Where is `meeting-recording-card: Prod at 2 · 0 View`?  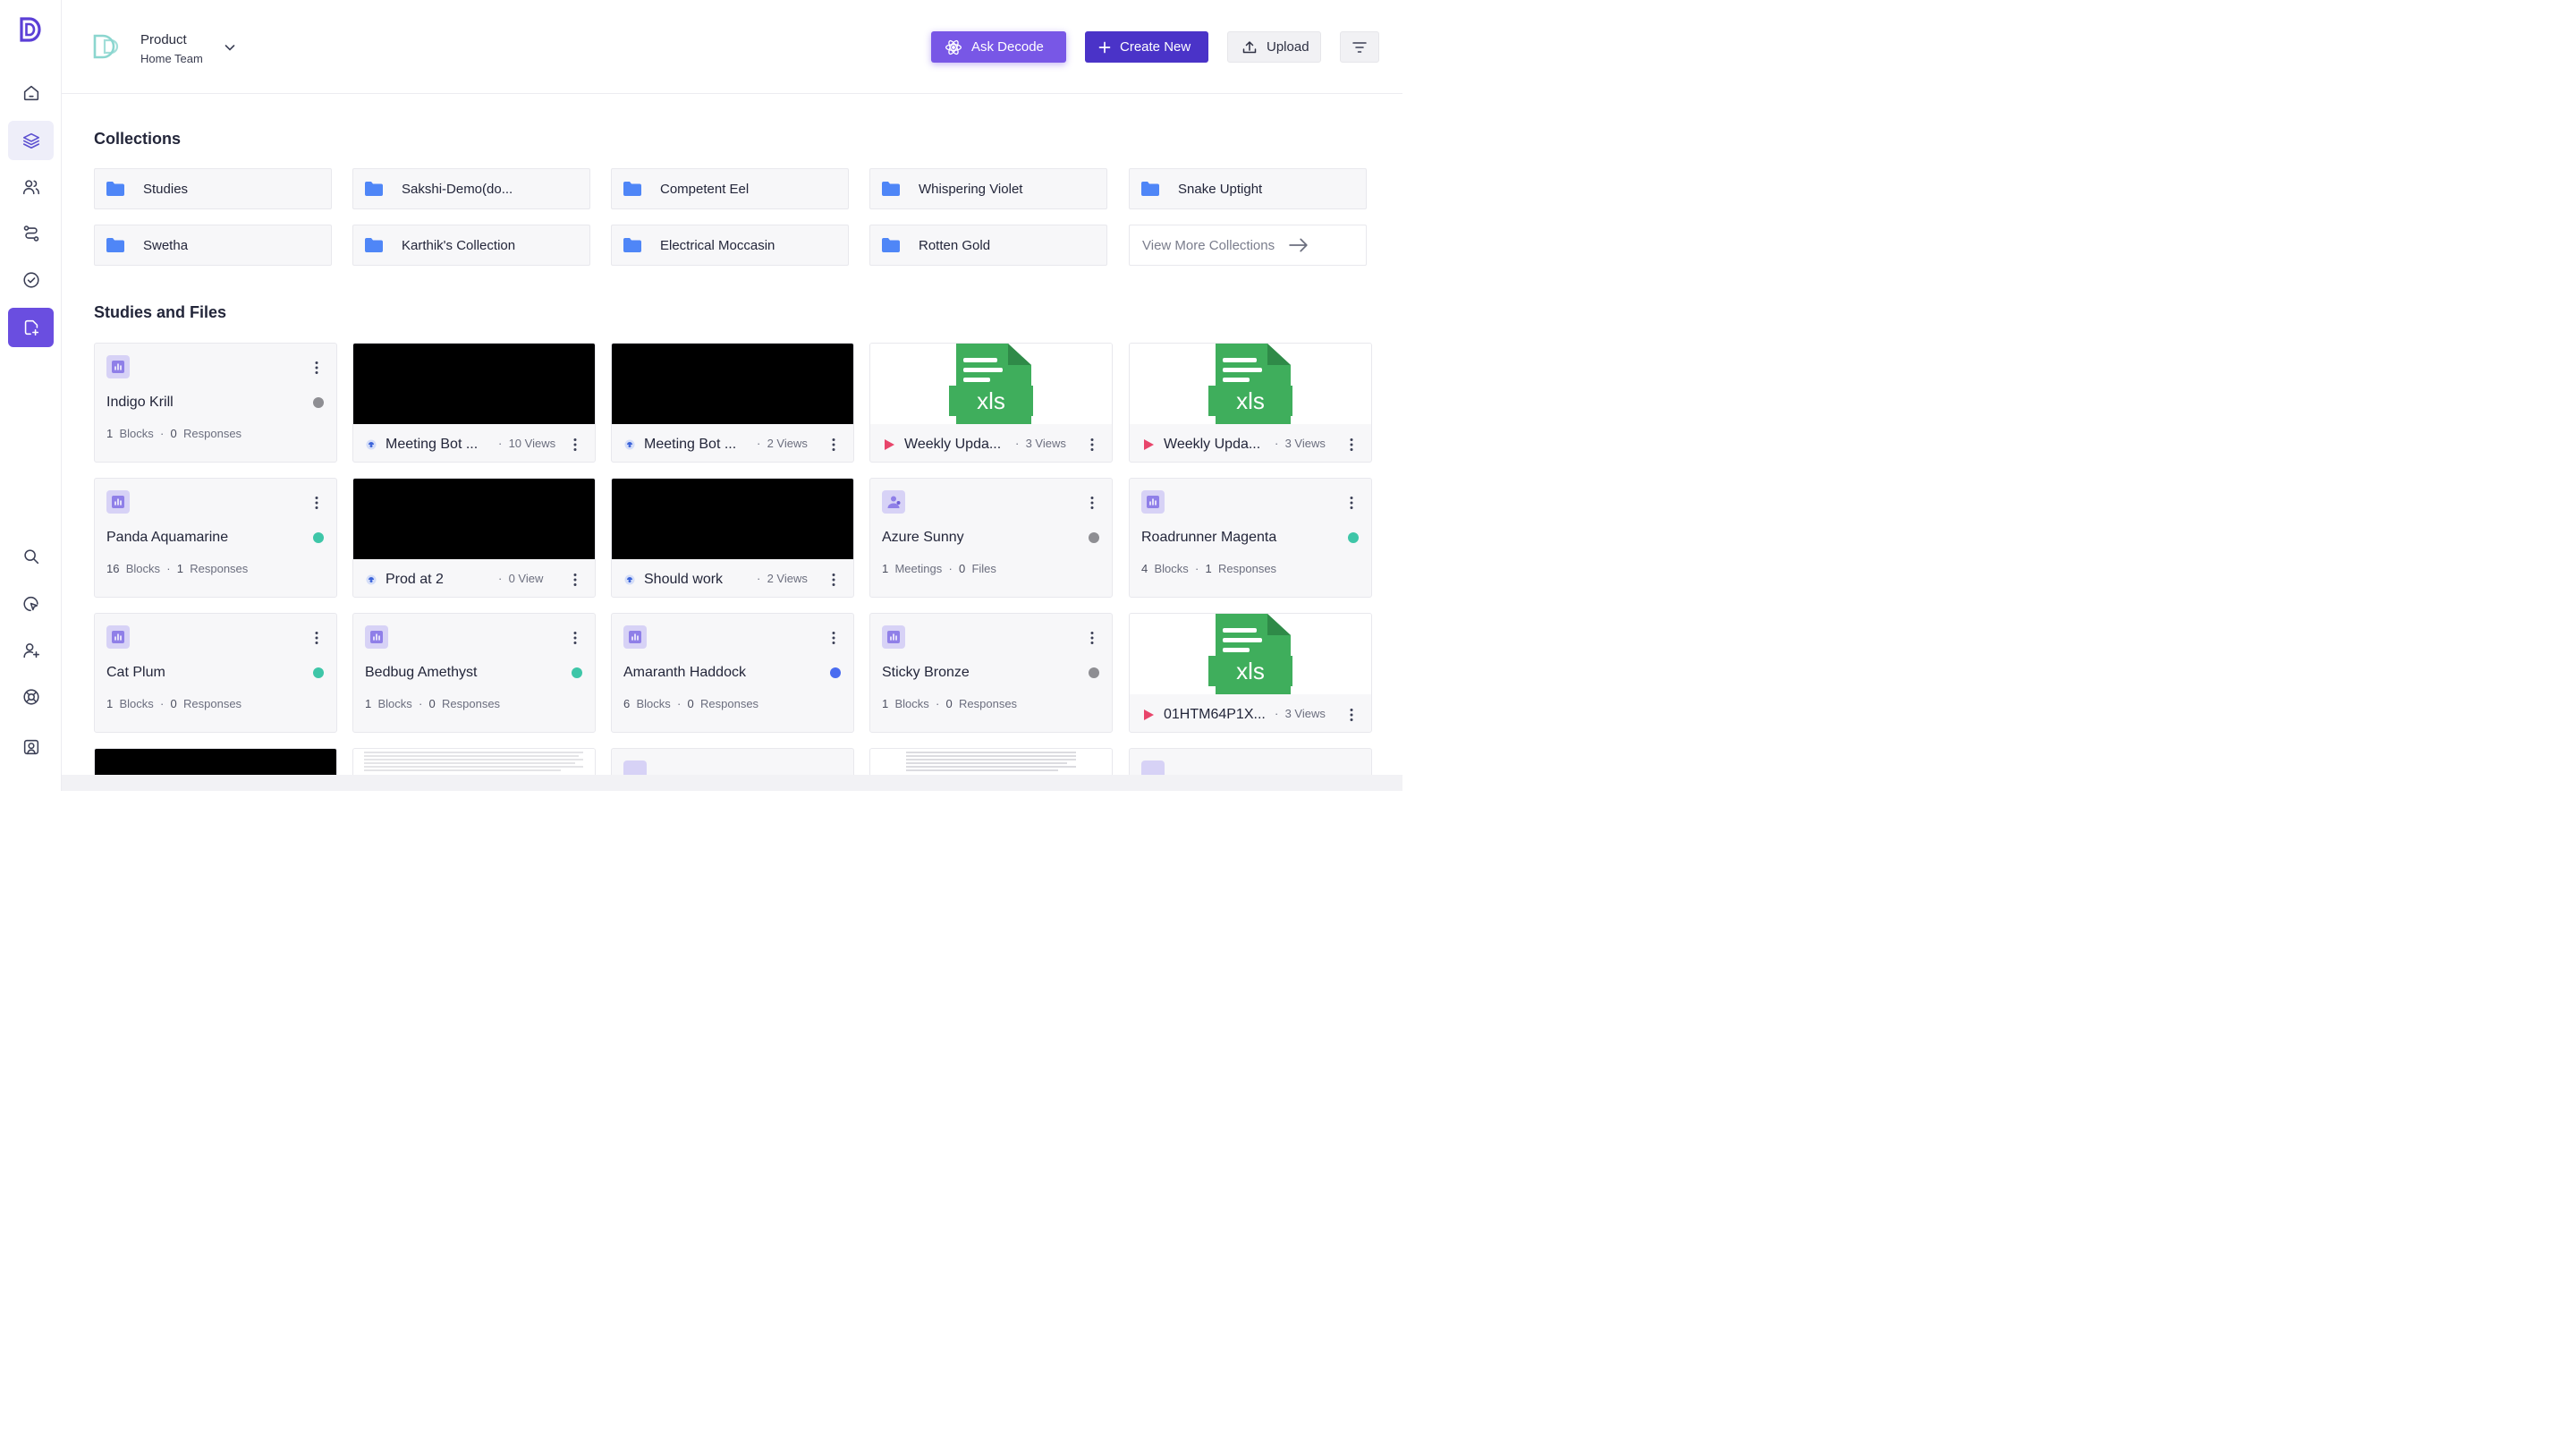
meeting-recording-card: Prod at 2 · 0 View is located at coordinates (474, 538).